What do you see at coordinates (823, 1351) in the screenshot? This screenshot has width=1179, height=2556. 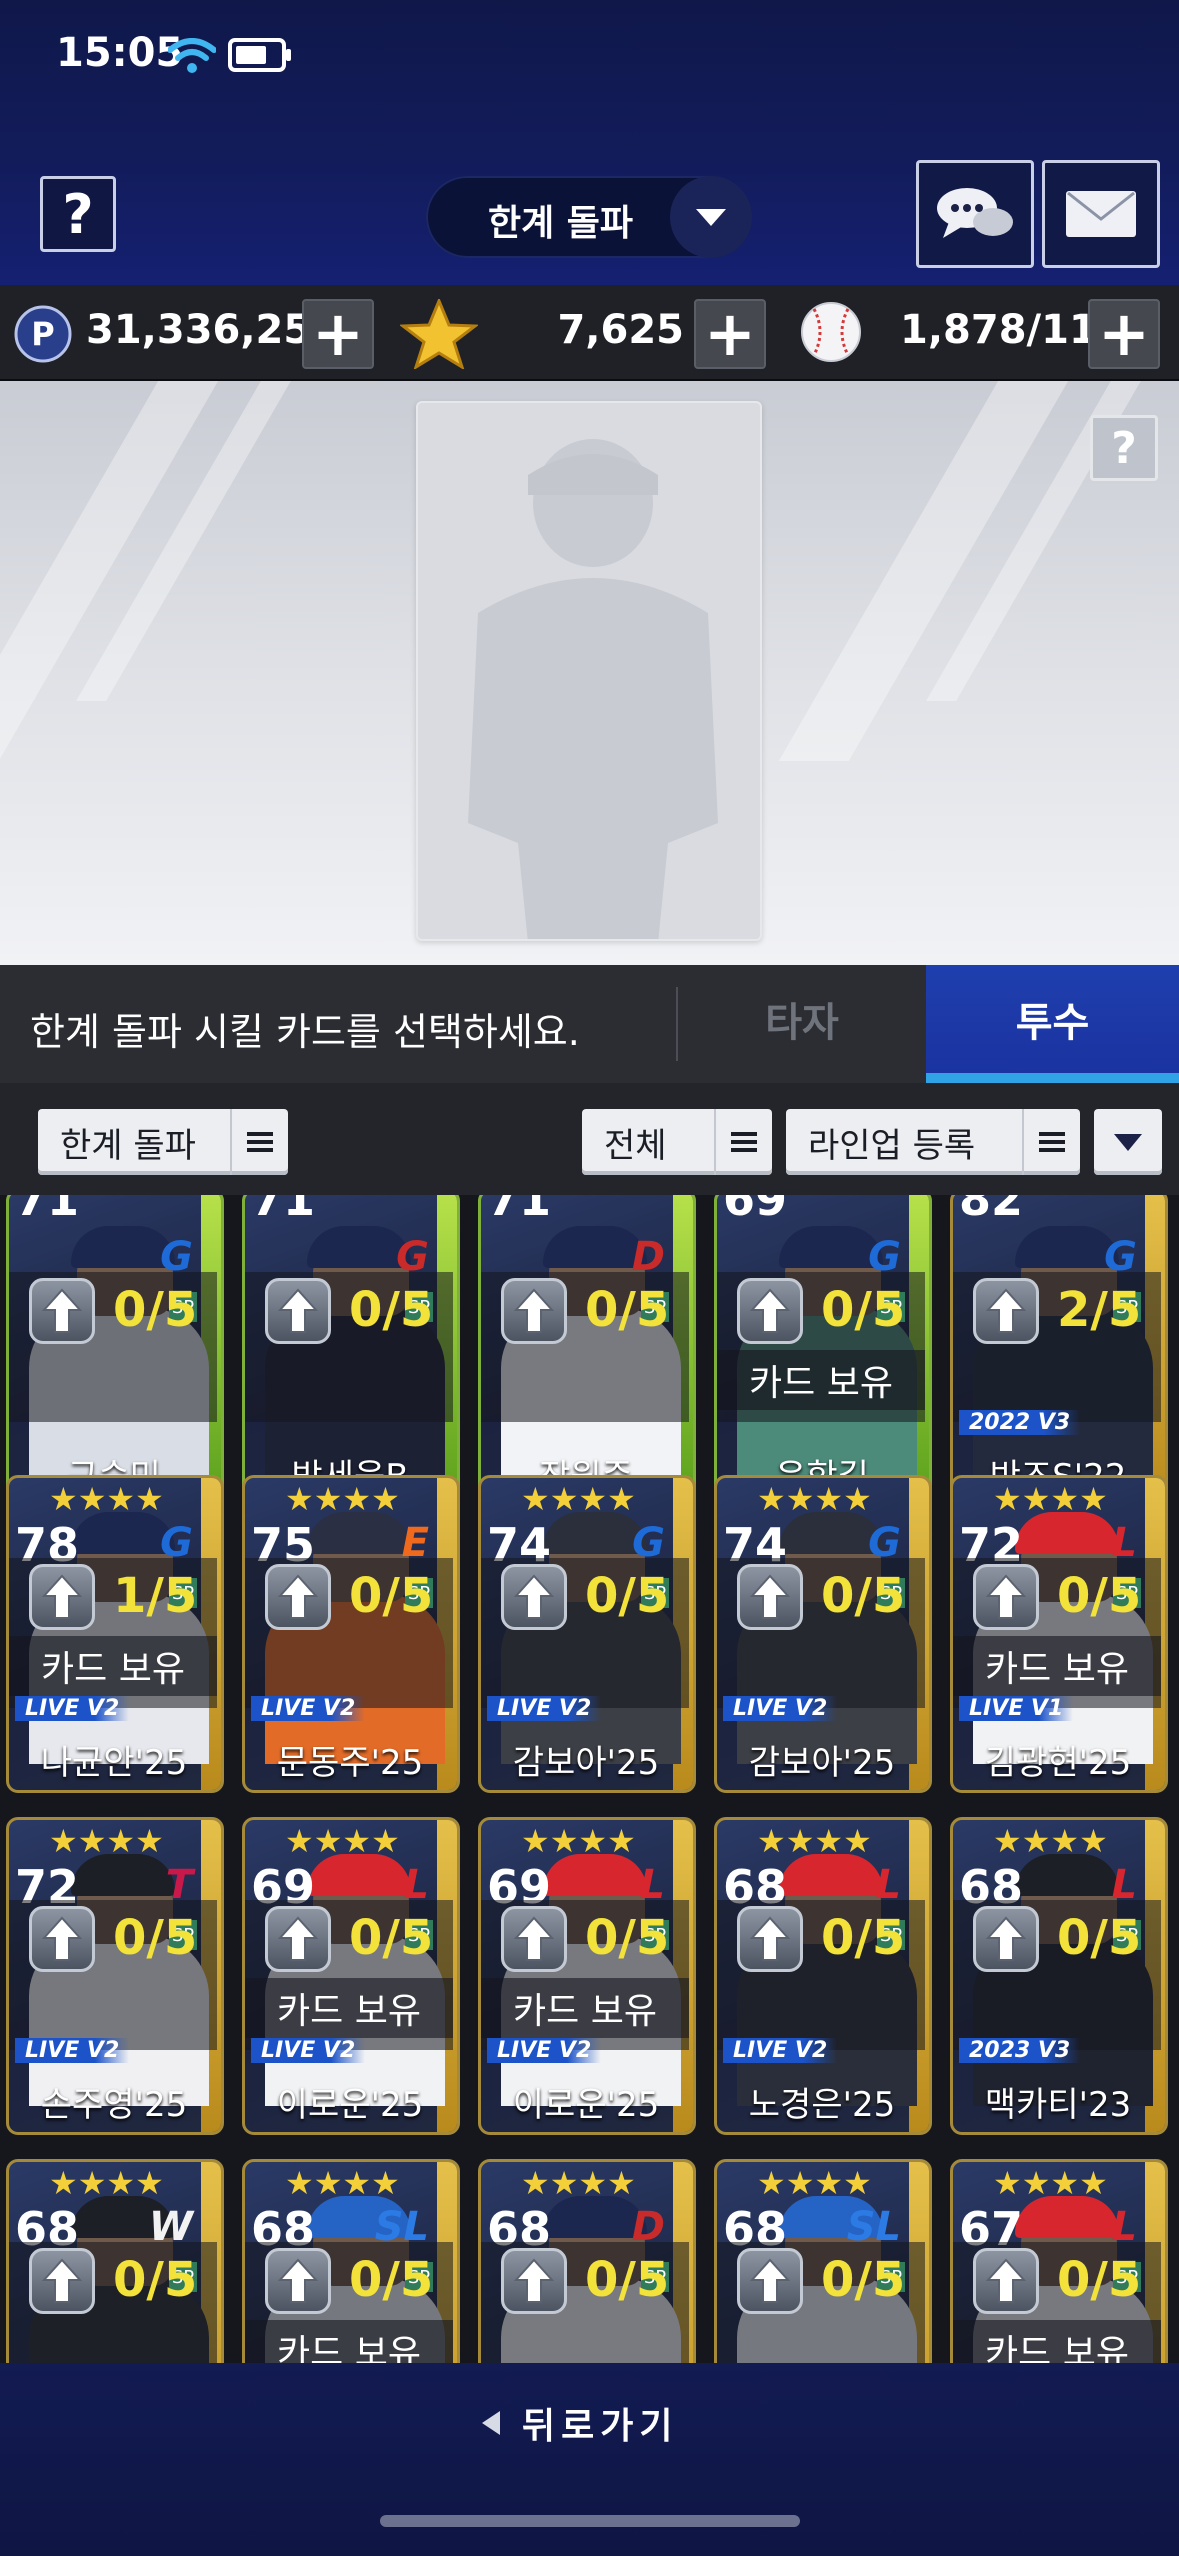 I see `player-card: G69SP0/5카드 보유윤학길` at bounding box center [823, 1351].